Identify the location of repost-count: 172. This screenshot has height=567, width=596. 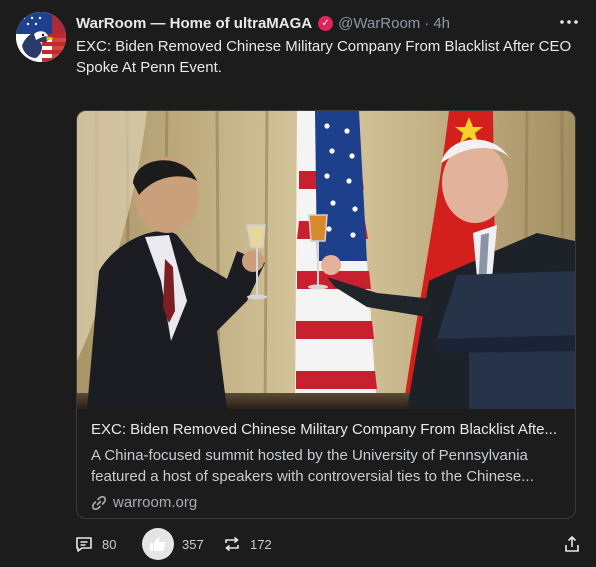
(261, 544).